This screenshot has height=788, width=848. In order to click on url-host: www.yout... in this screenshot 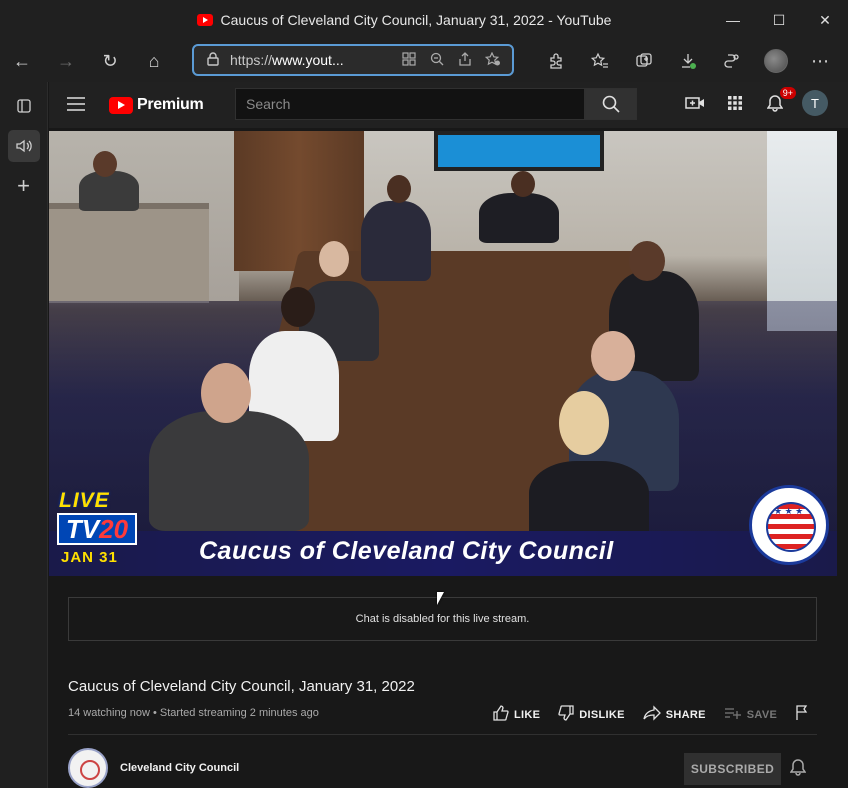, I will do `click(308, 60)`.